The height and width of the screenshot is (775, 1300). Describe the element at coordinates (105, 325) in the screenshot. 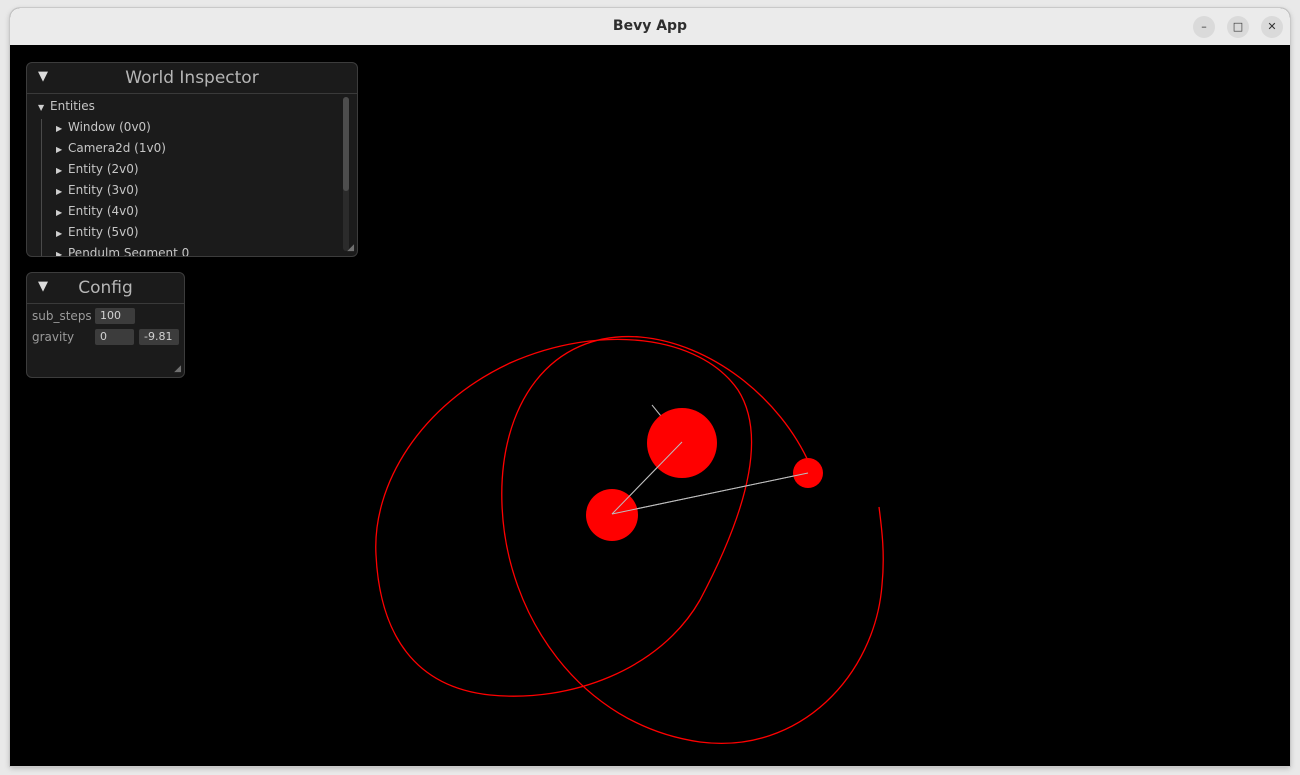

I see `config-panel: ▼ Config sub_steps 100 gravity 0 -9.81 ◢` at that location.